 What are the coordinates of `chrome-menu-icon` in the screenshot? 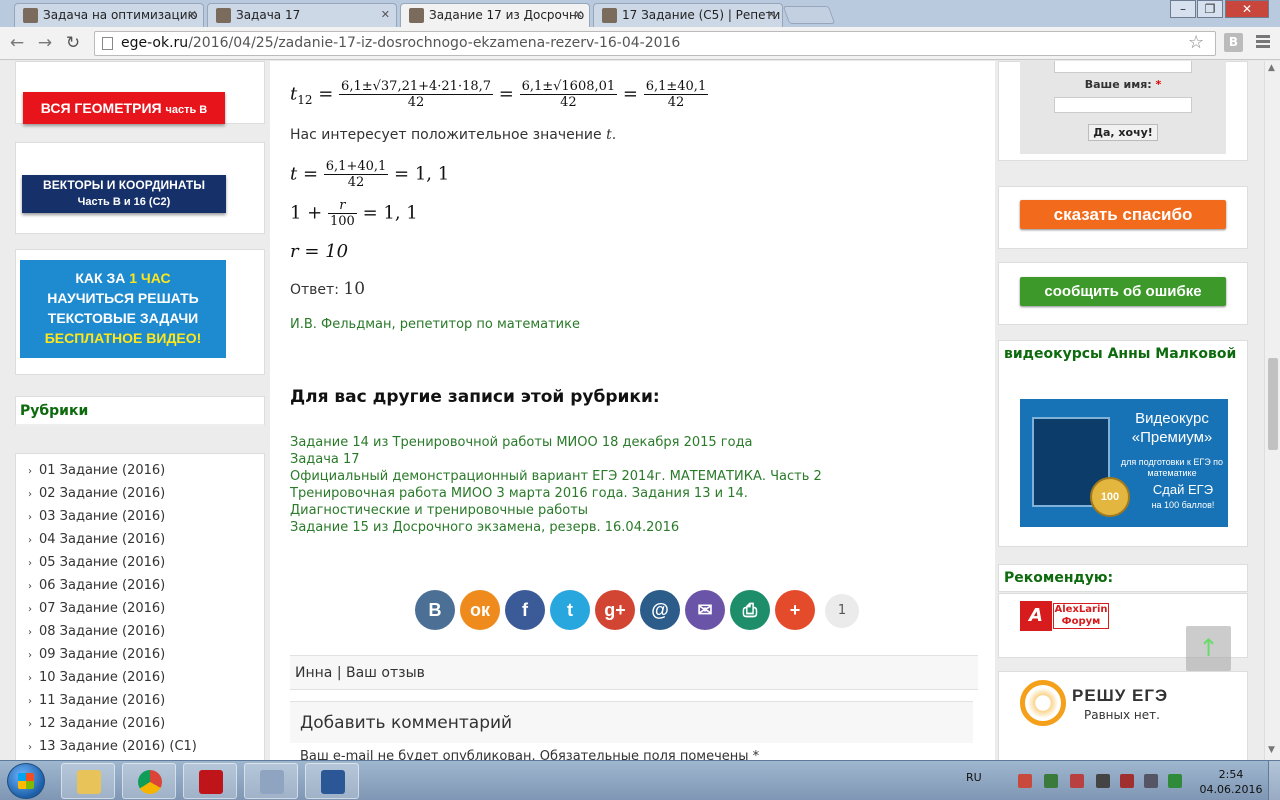 It's located at (1263, 42).